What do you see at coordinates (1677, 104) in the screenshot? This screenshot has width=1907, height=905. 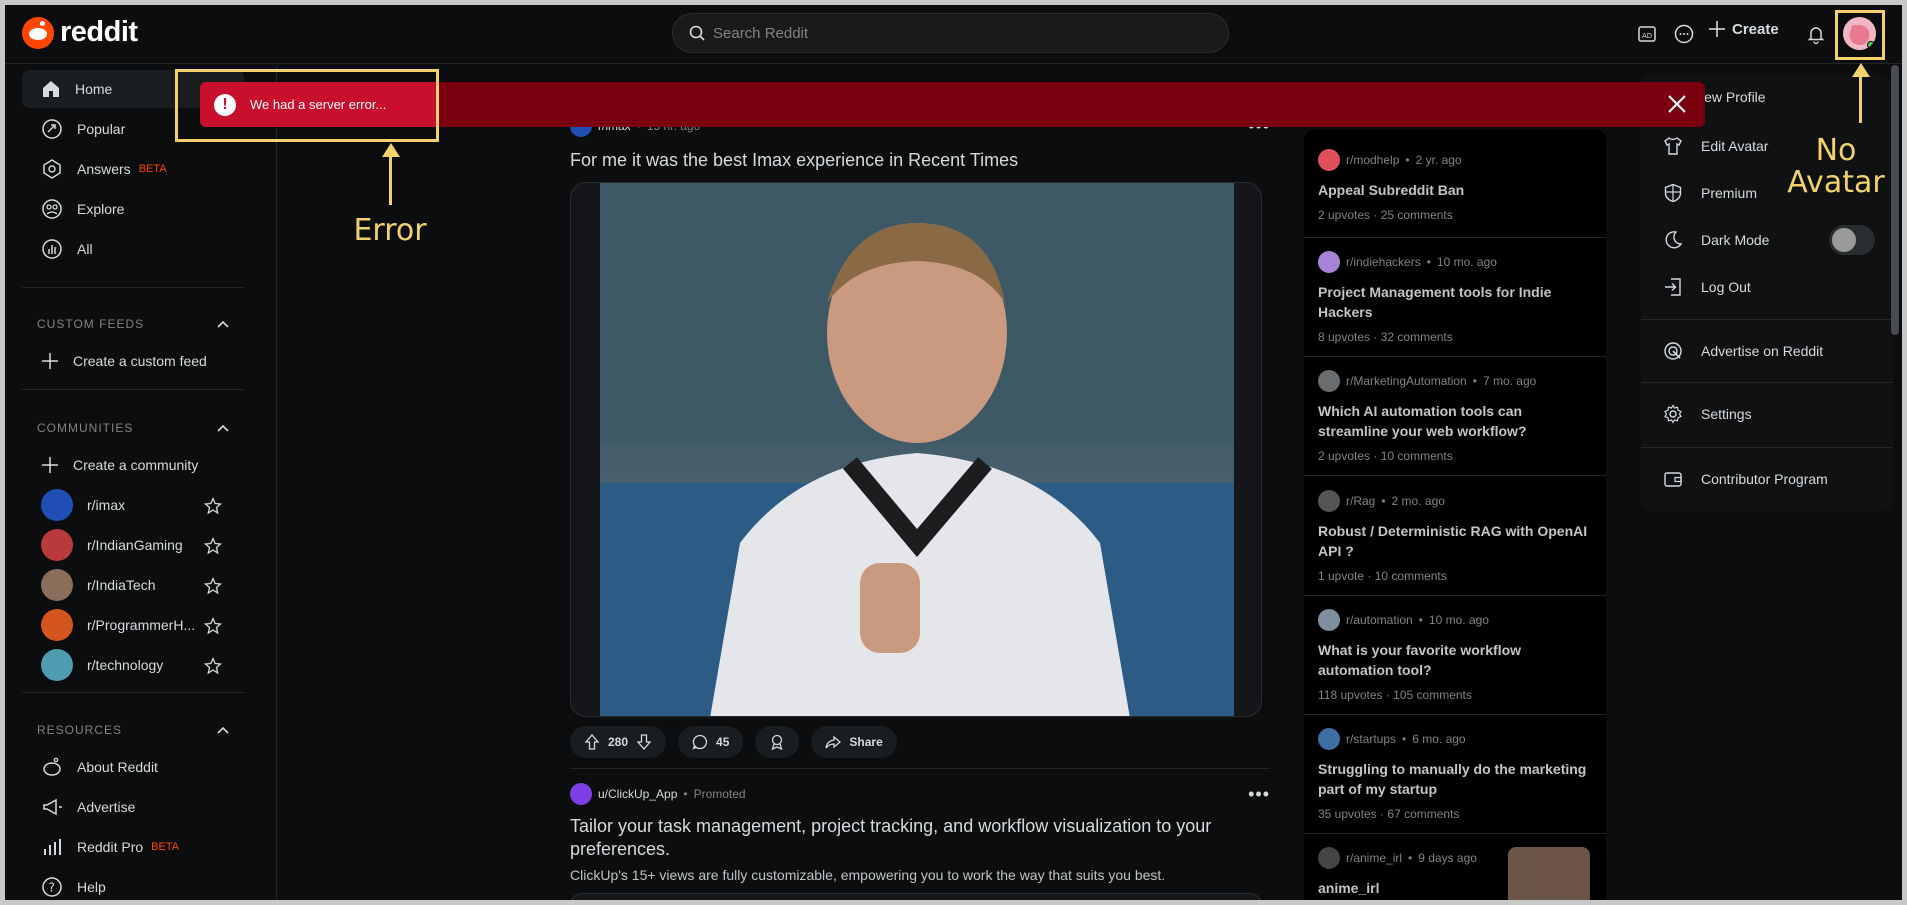 I see `close-icon` at bounding box center [1677, 104].